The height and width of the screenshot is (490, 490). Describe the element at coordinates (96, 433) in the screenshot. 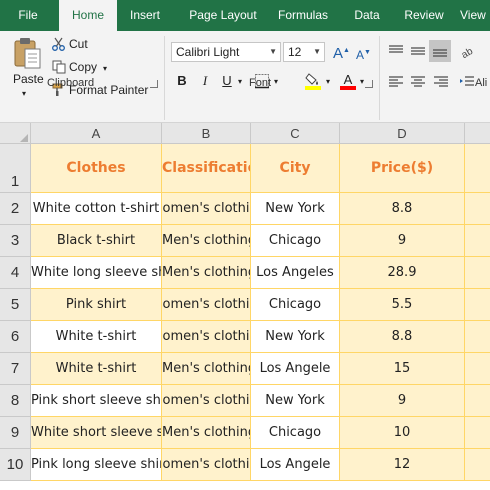

I see `table-cell: White short sleeve sh` at that location.